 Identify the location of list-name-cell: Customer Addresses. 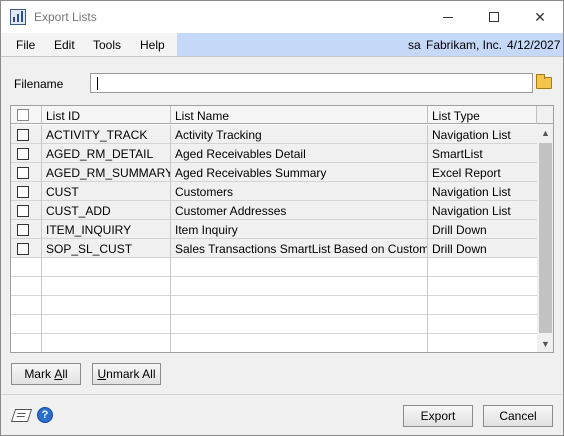
(299, 210).